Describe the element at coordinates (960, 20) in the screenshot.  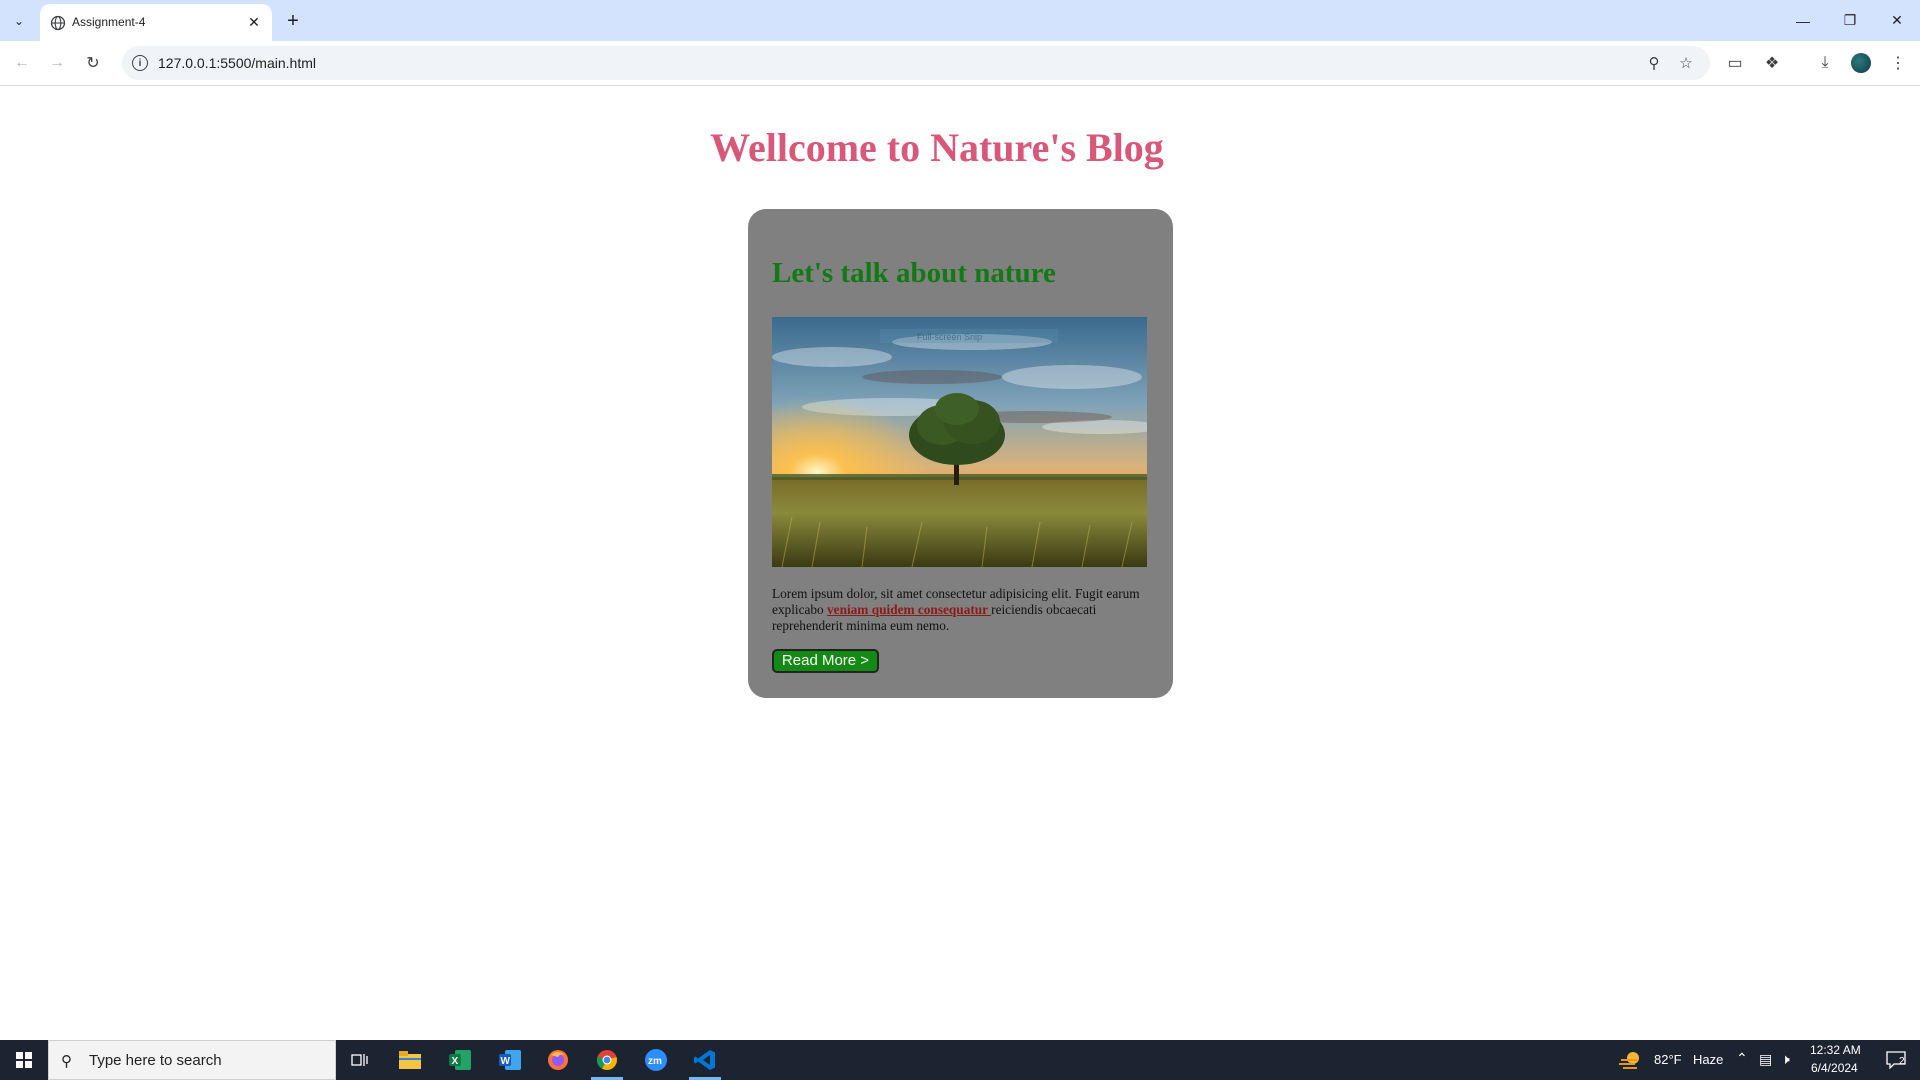
I see `tab-strip: ⌄ Assignment-4 ✕ + — ❐ ✕` at that location.